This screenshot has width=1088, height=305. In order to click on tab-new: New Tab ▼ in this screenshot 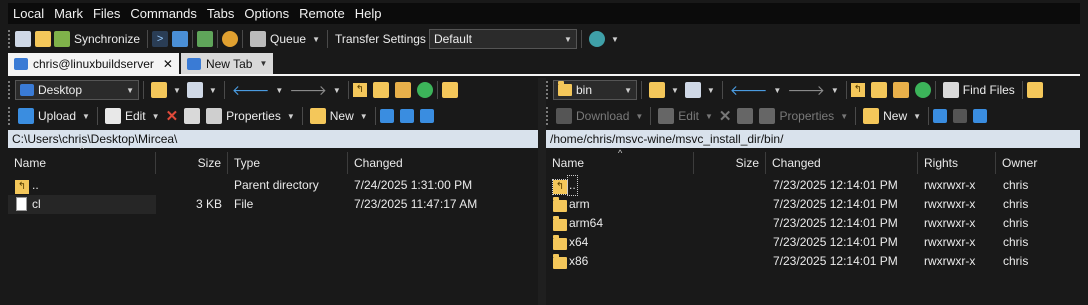, I will do `click(227, 63)`.